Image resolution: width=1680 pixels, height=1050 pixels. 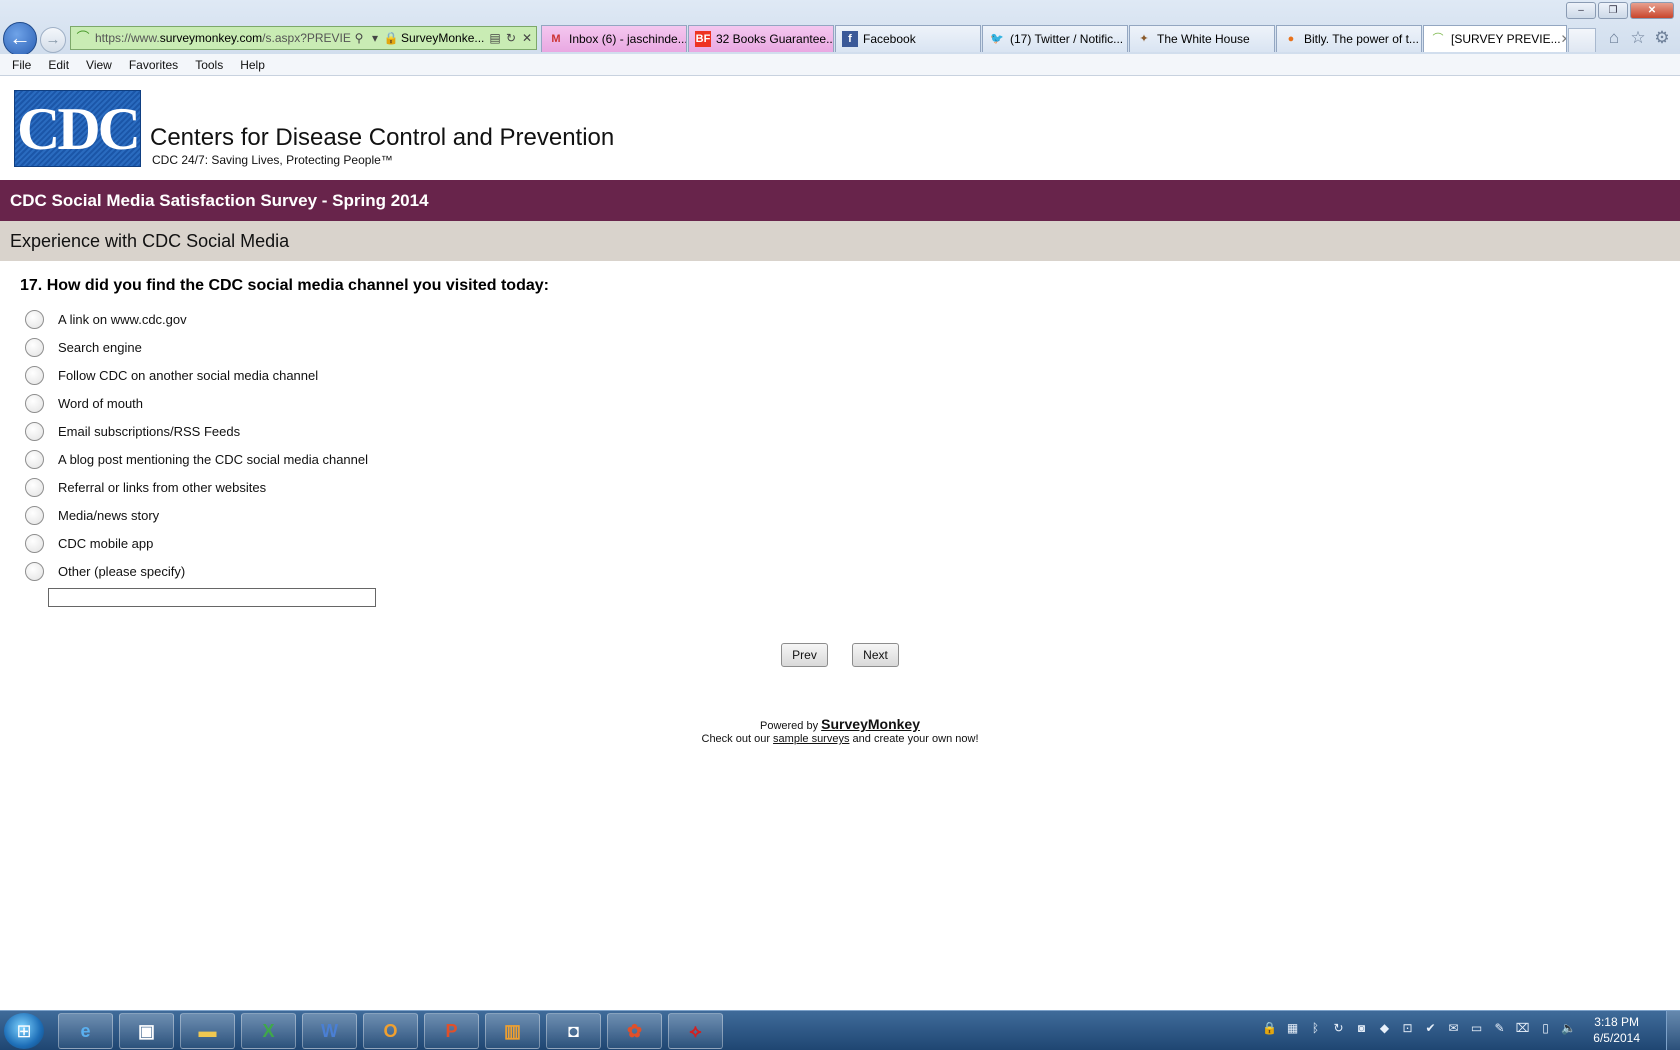 I want to click on arrow-left-icon: ←, so click(x=20, y=37).